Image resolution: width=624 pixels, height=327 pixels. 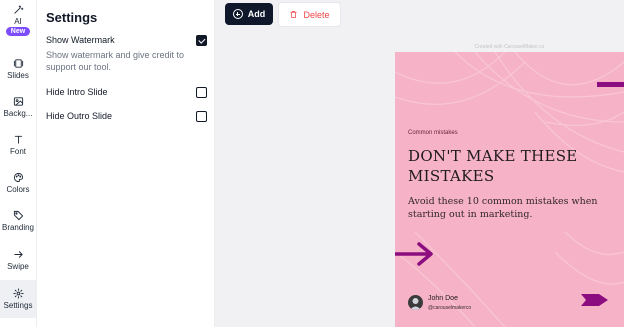 I want to click on sidebar-item-label: Swipe, so click(x=18, y=266).